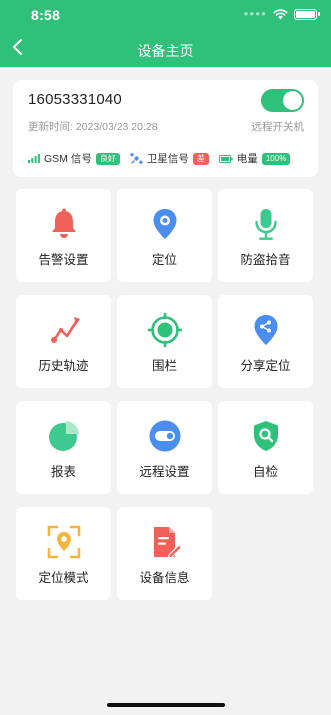 The width and height of the screenshot is (331, 715). I want to click on fence-target-icon, so click(164, 330).